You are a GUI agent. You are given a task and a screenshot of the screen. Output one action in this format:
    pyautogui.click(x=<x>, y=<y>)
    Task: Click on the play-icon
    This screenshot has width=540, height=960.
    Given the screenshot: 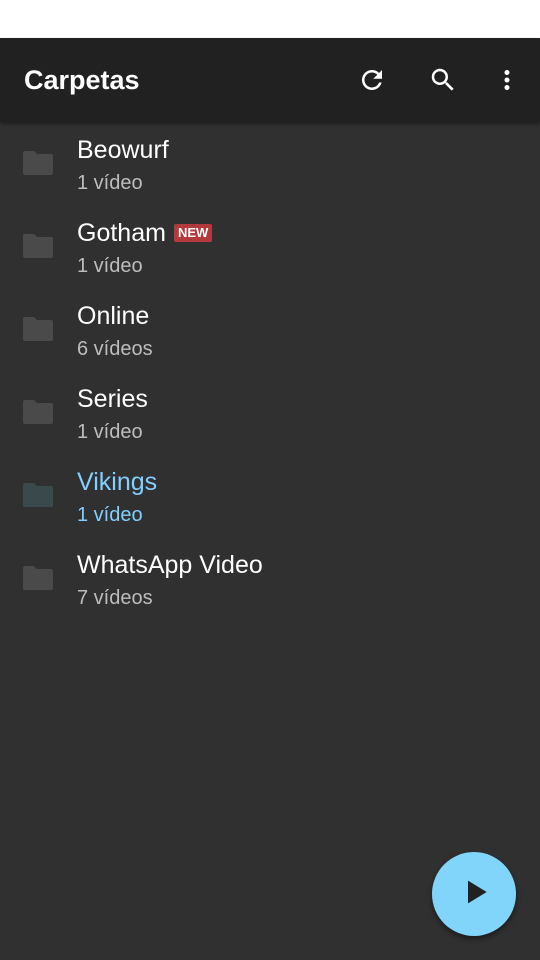 What is the action you would take?
    pyautogui.click(x=474, y=894)
    